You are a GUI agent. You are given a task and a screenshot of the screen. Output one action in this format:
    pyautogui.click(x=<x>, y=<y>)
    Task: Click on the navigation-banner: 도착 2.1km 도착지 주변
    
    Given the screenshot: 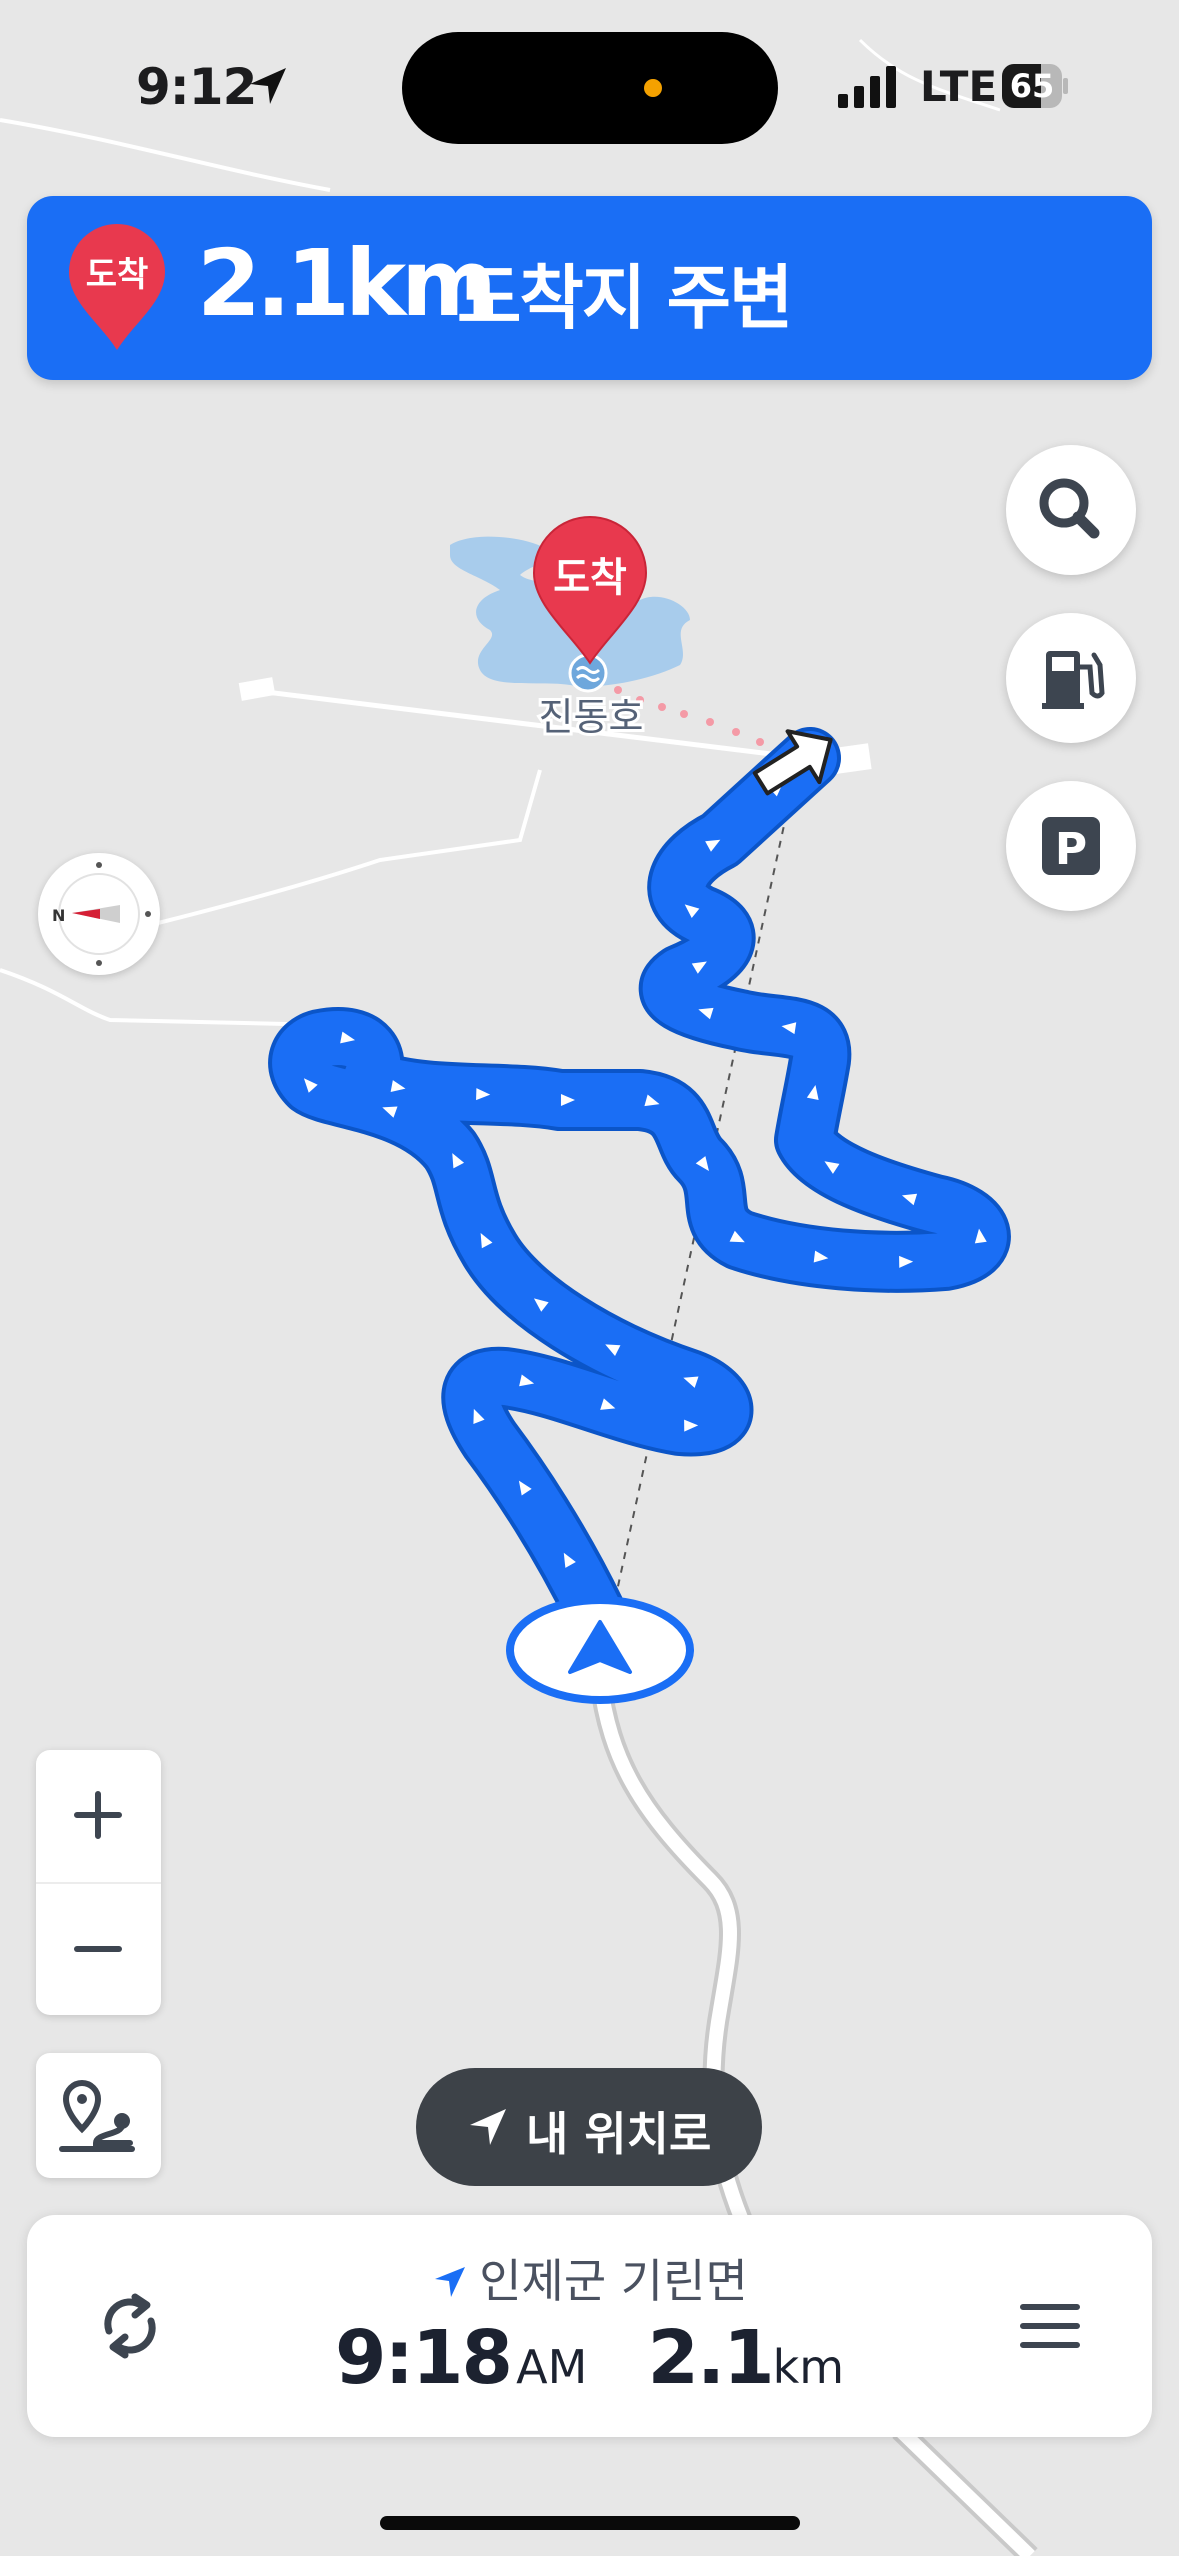 What is the action you would take?
    pyautogui.click(x=589, y=288)
    